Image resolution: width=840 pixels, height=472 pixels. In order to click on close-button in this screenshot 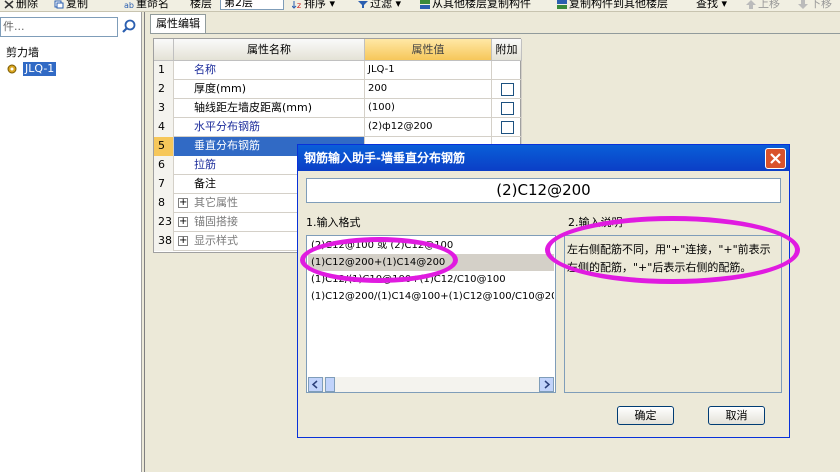, I will do `click(775, 158)`.